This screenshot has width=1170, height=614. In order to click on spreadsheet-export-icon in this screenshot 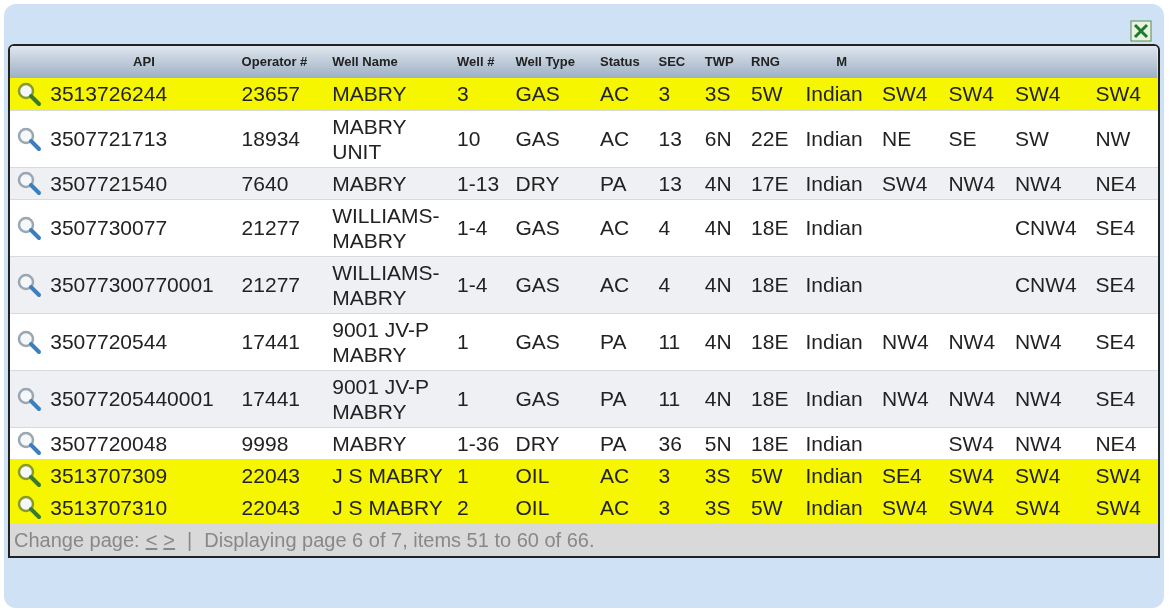, I will do `click(1141, 31)`.